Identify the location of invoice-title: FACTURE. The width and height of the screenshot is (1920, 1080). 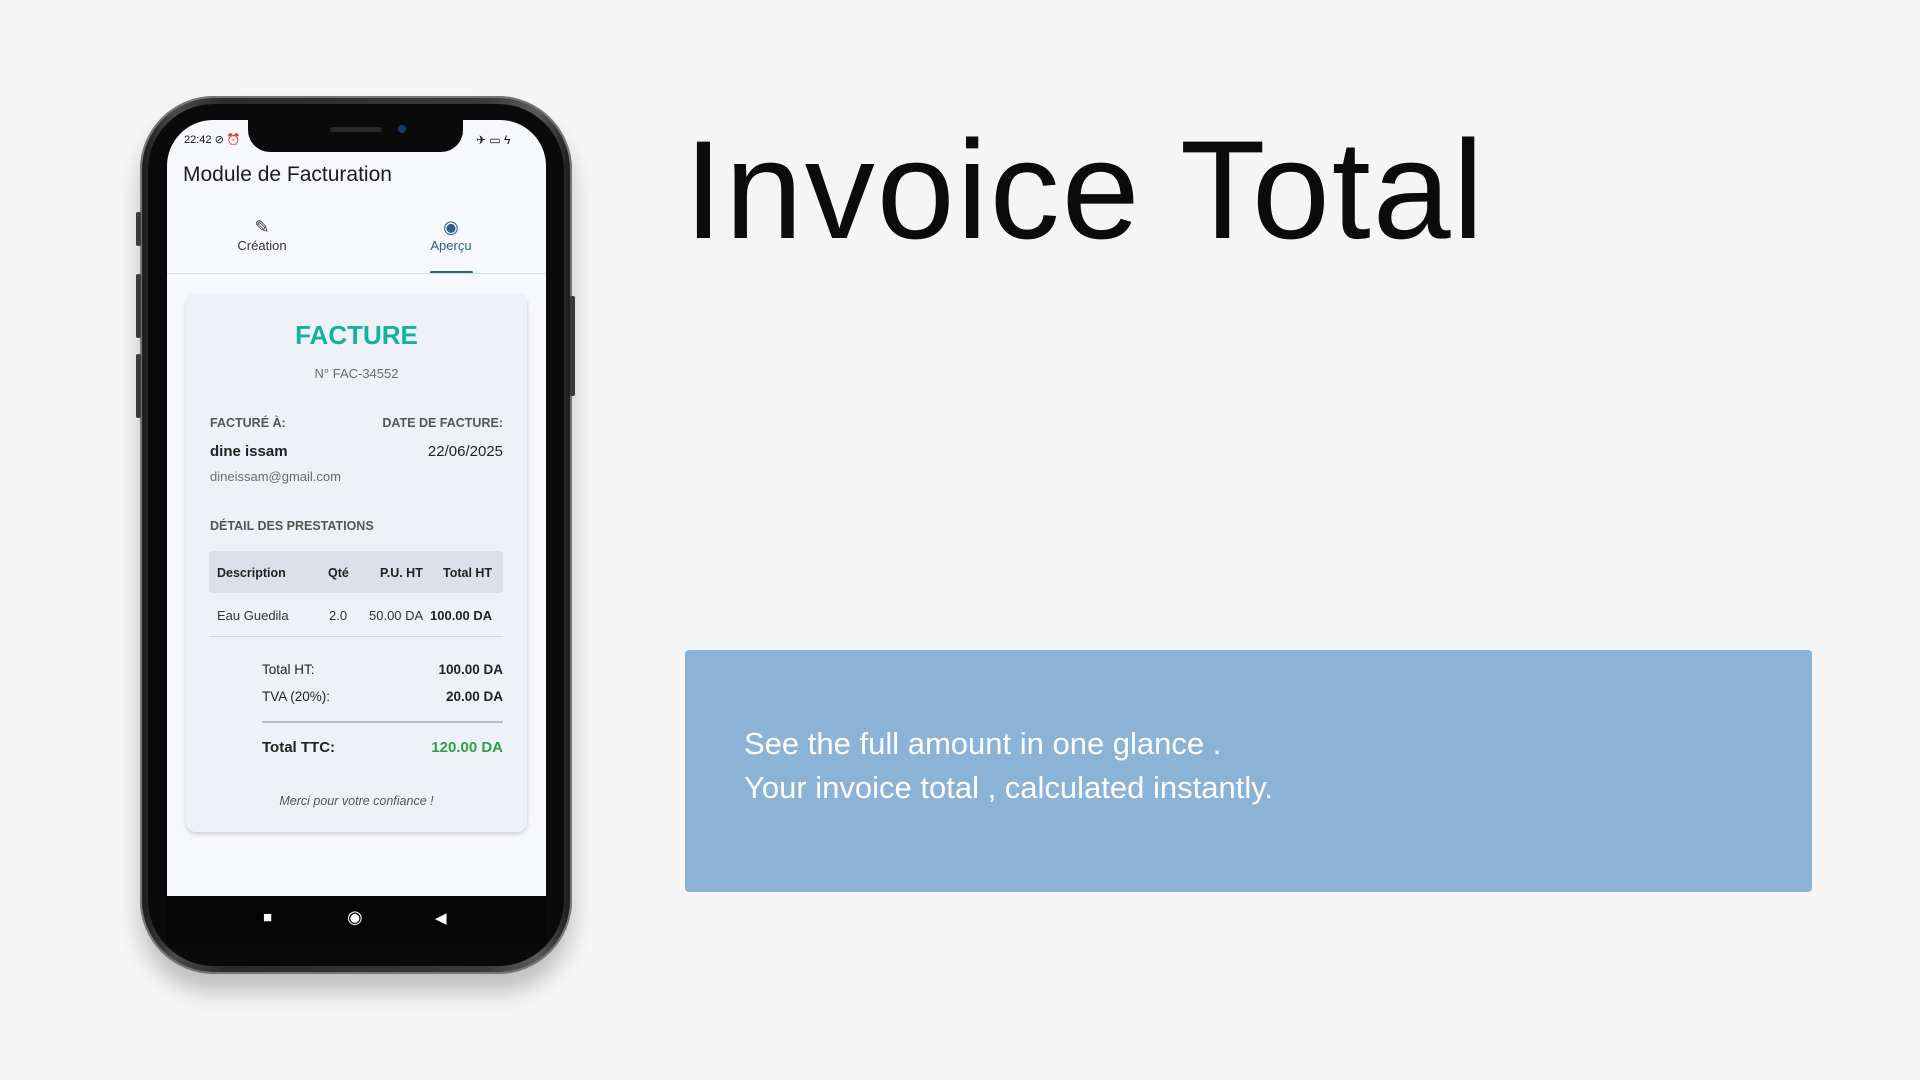
(356, 335).